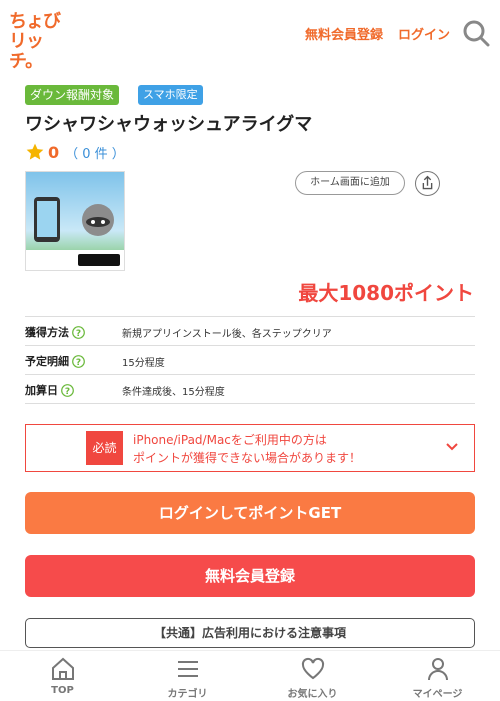  I want to click on nav-mypage: マイページ, so click(437, 676).